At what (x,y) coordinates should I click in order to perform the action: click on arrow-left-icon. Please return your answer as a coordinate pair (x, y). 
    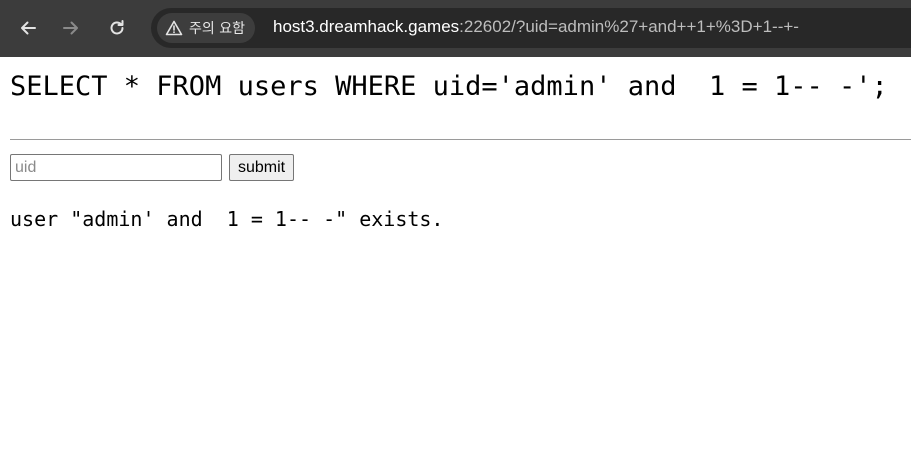
    Looking at the image, I should click on (28, 28).